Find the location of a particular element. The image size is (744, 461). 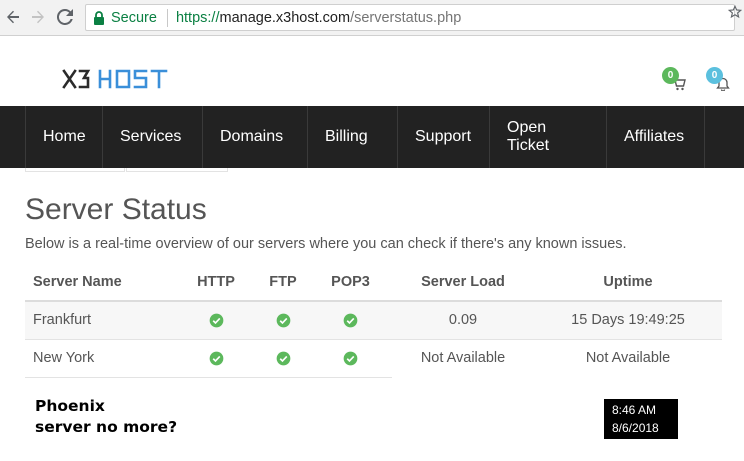

annotation-line: server no more? is located at coordinates (106, 427).